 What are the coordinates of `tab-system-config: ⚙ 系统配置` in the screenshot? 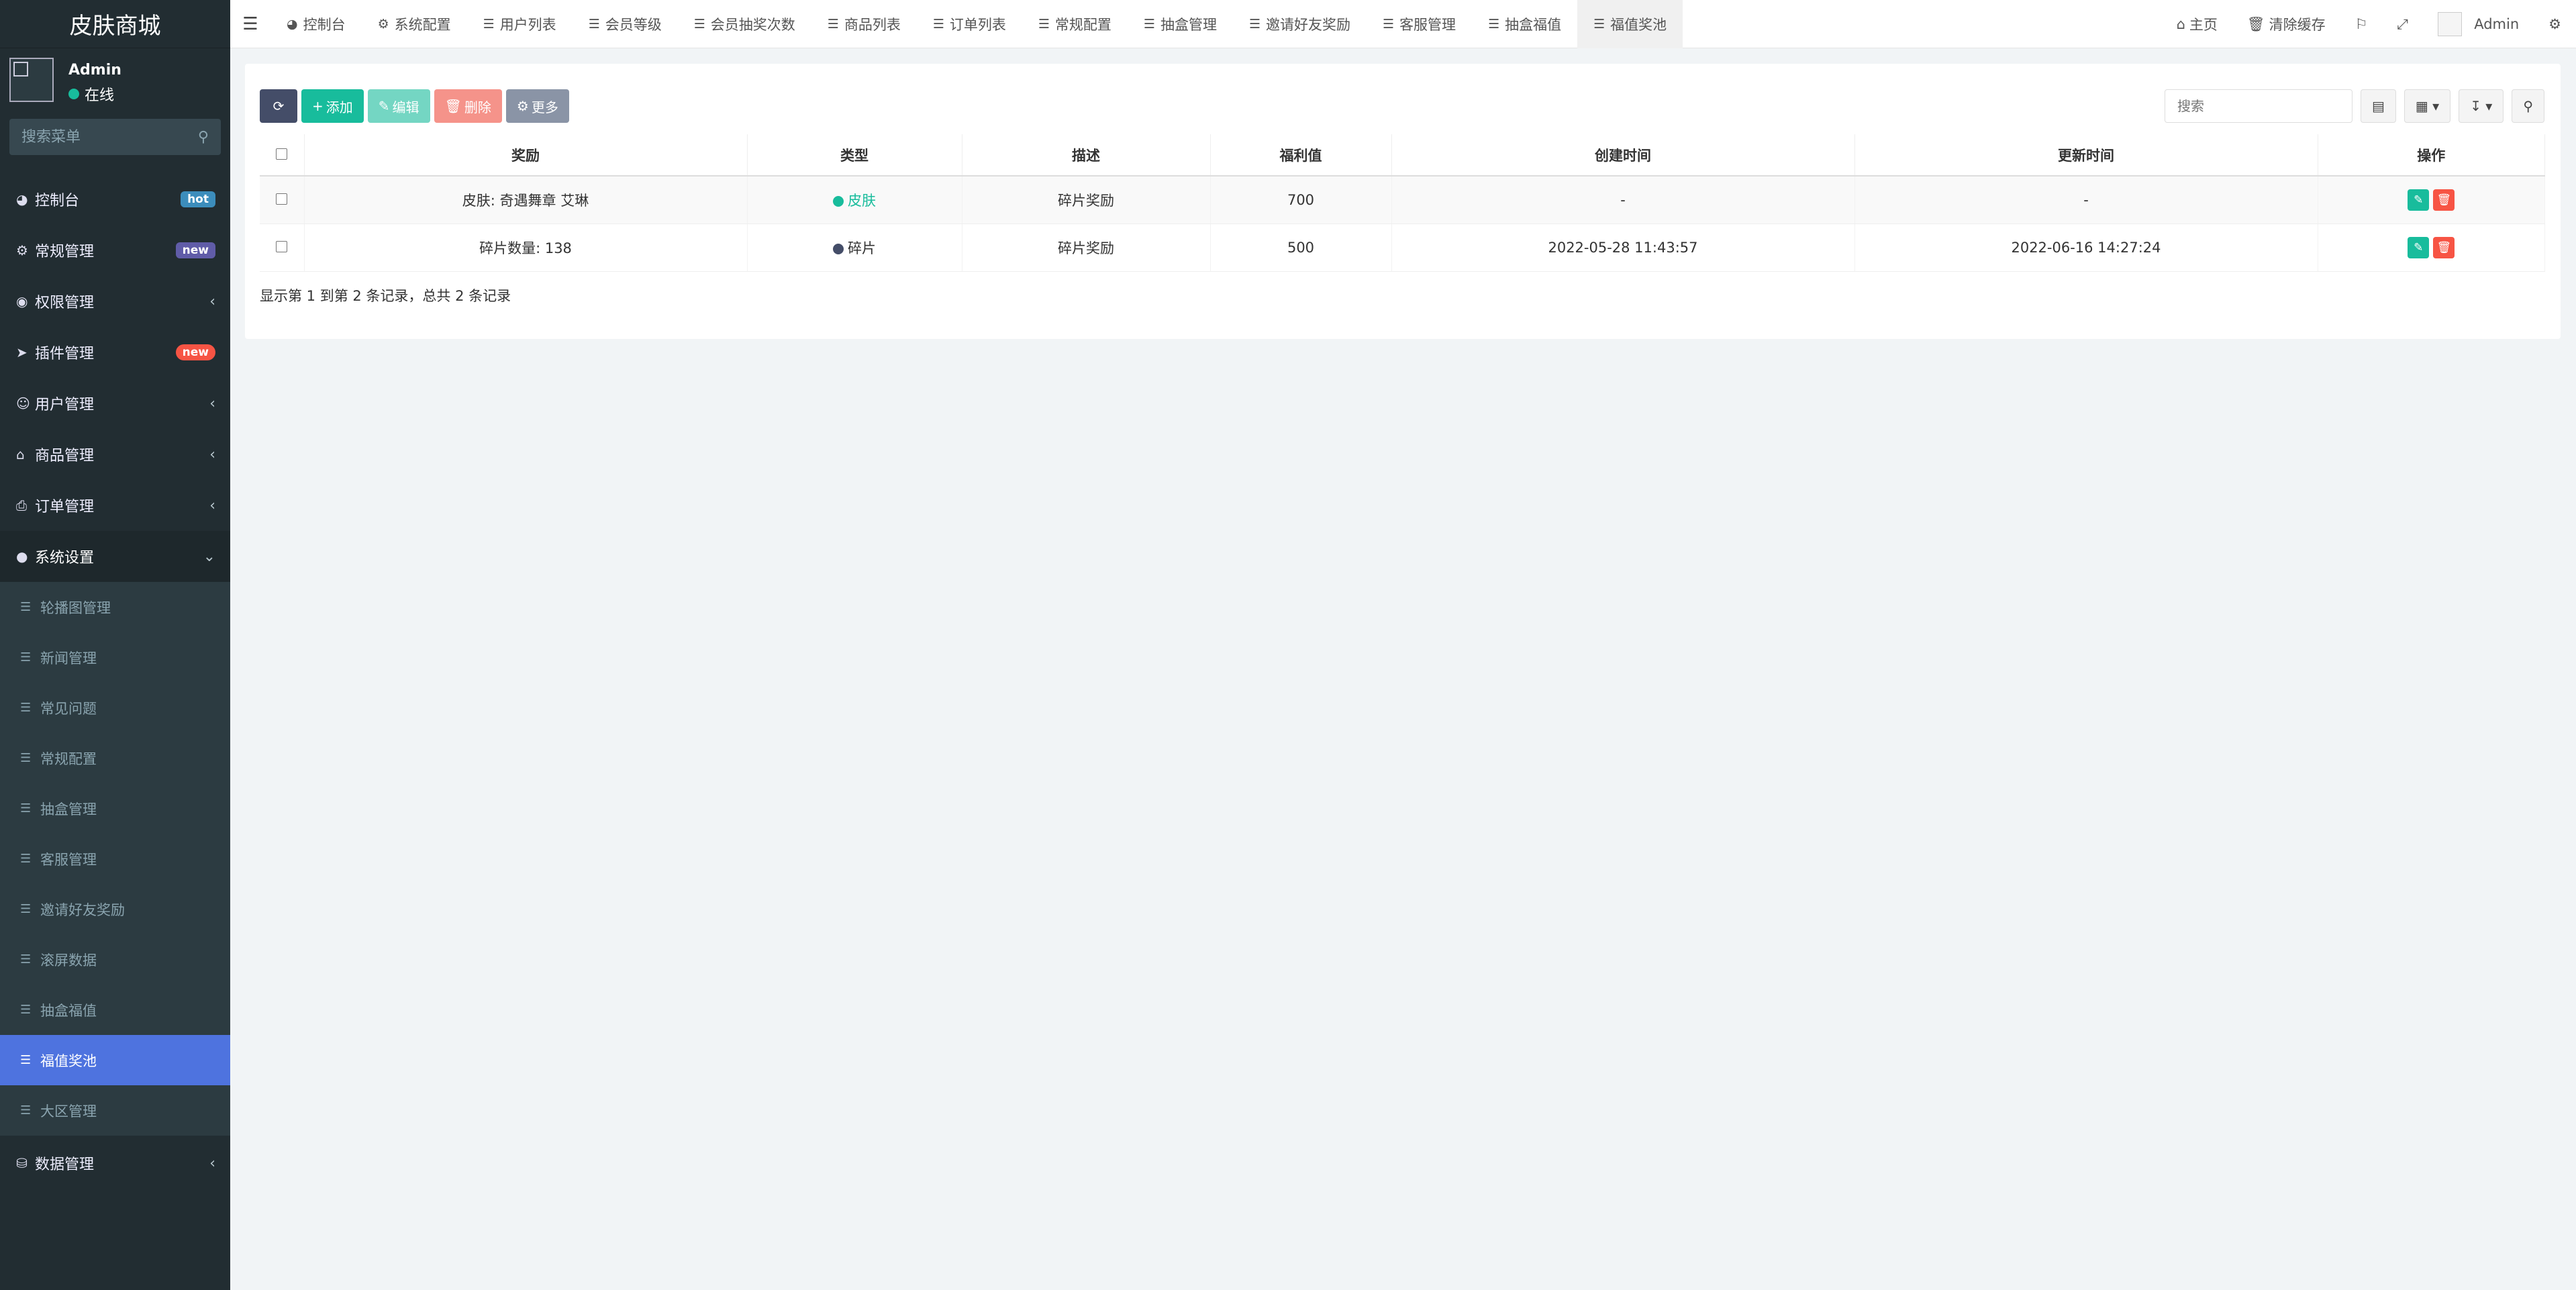 It's located at (414, 24).